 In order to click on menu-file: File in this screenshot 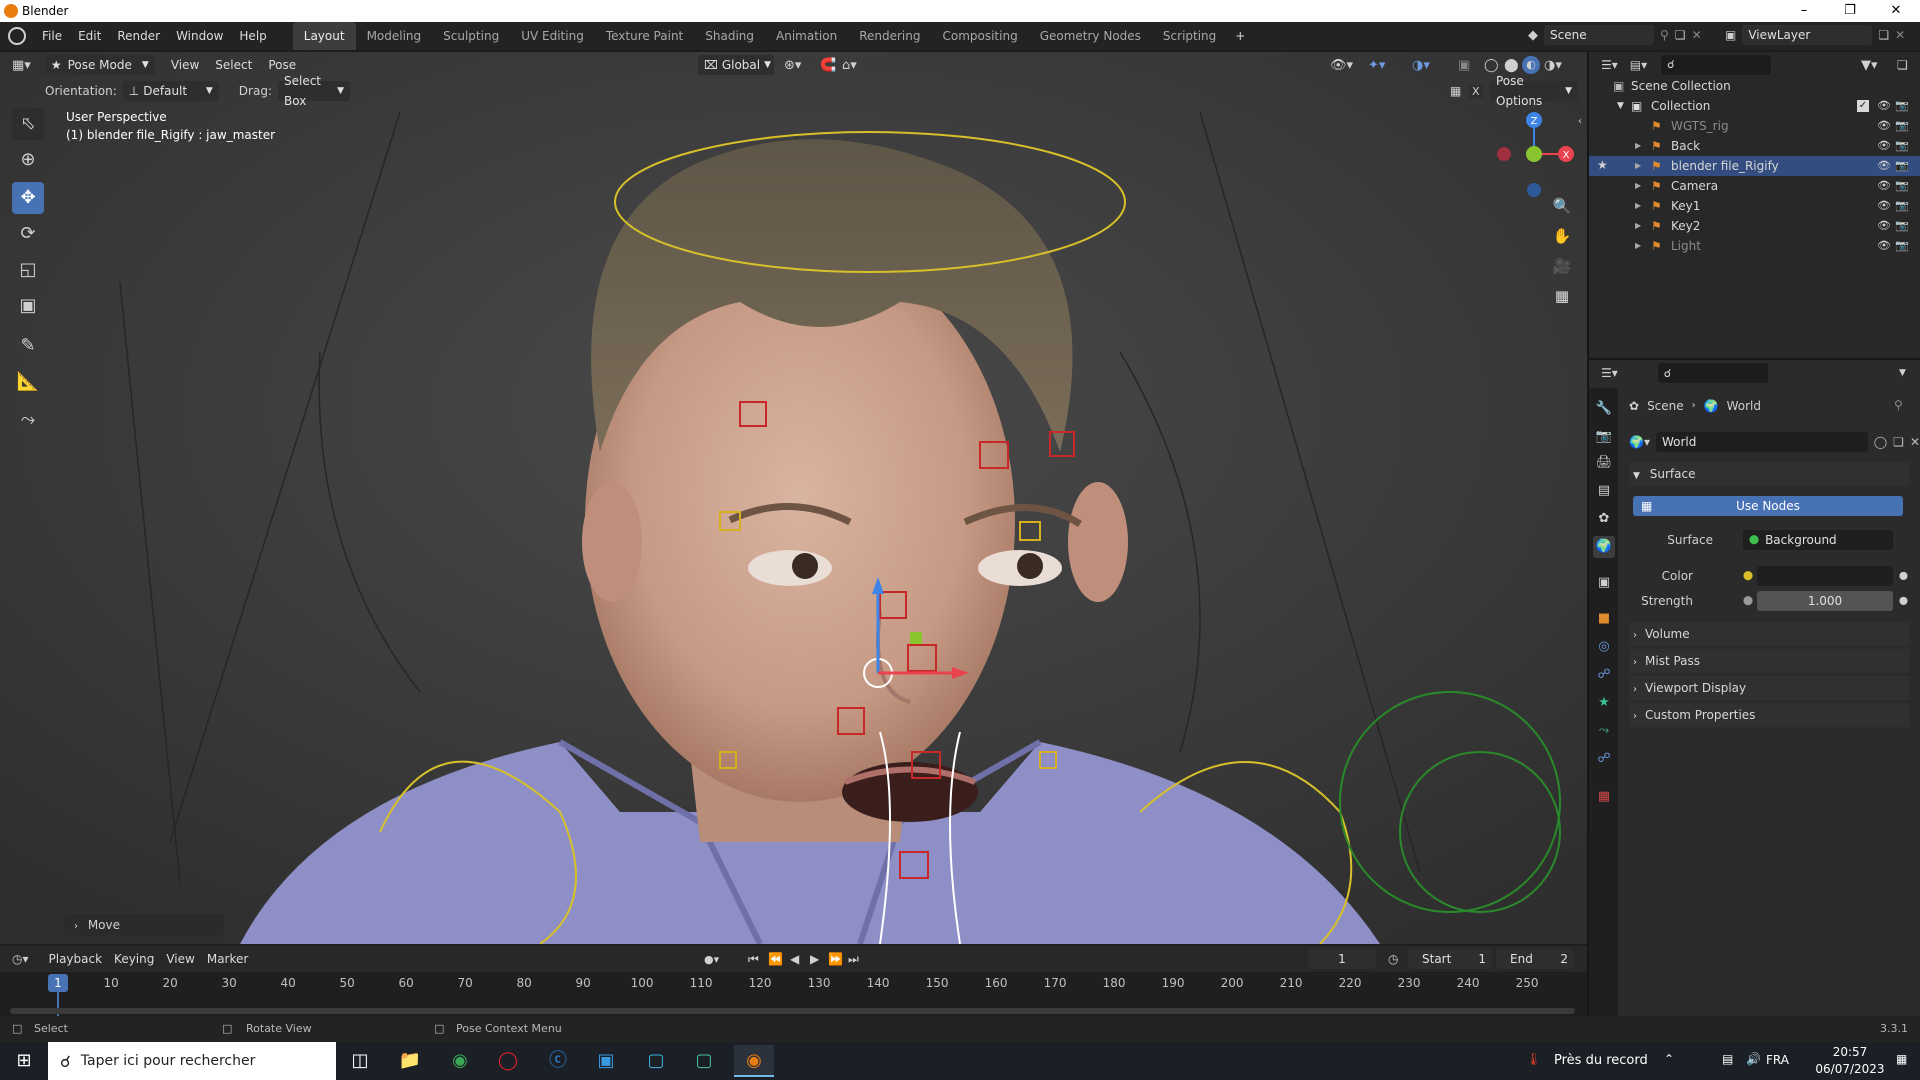, I will do `click(52, 36)`.